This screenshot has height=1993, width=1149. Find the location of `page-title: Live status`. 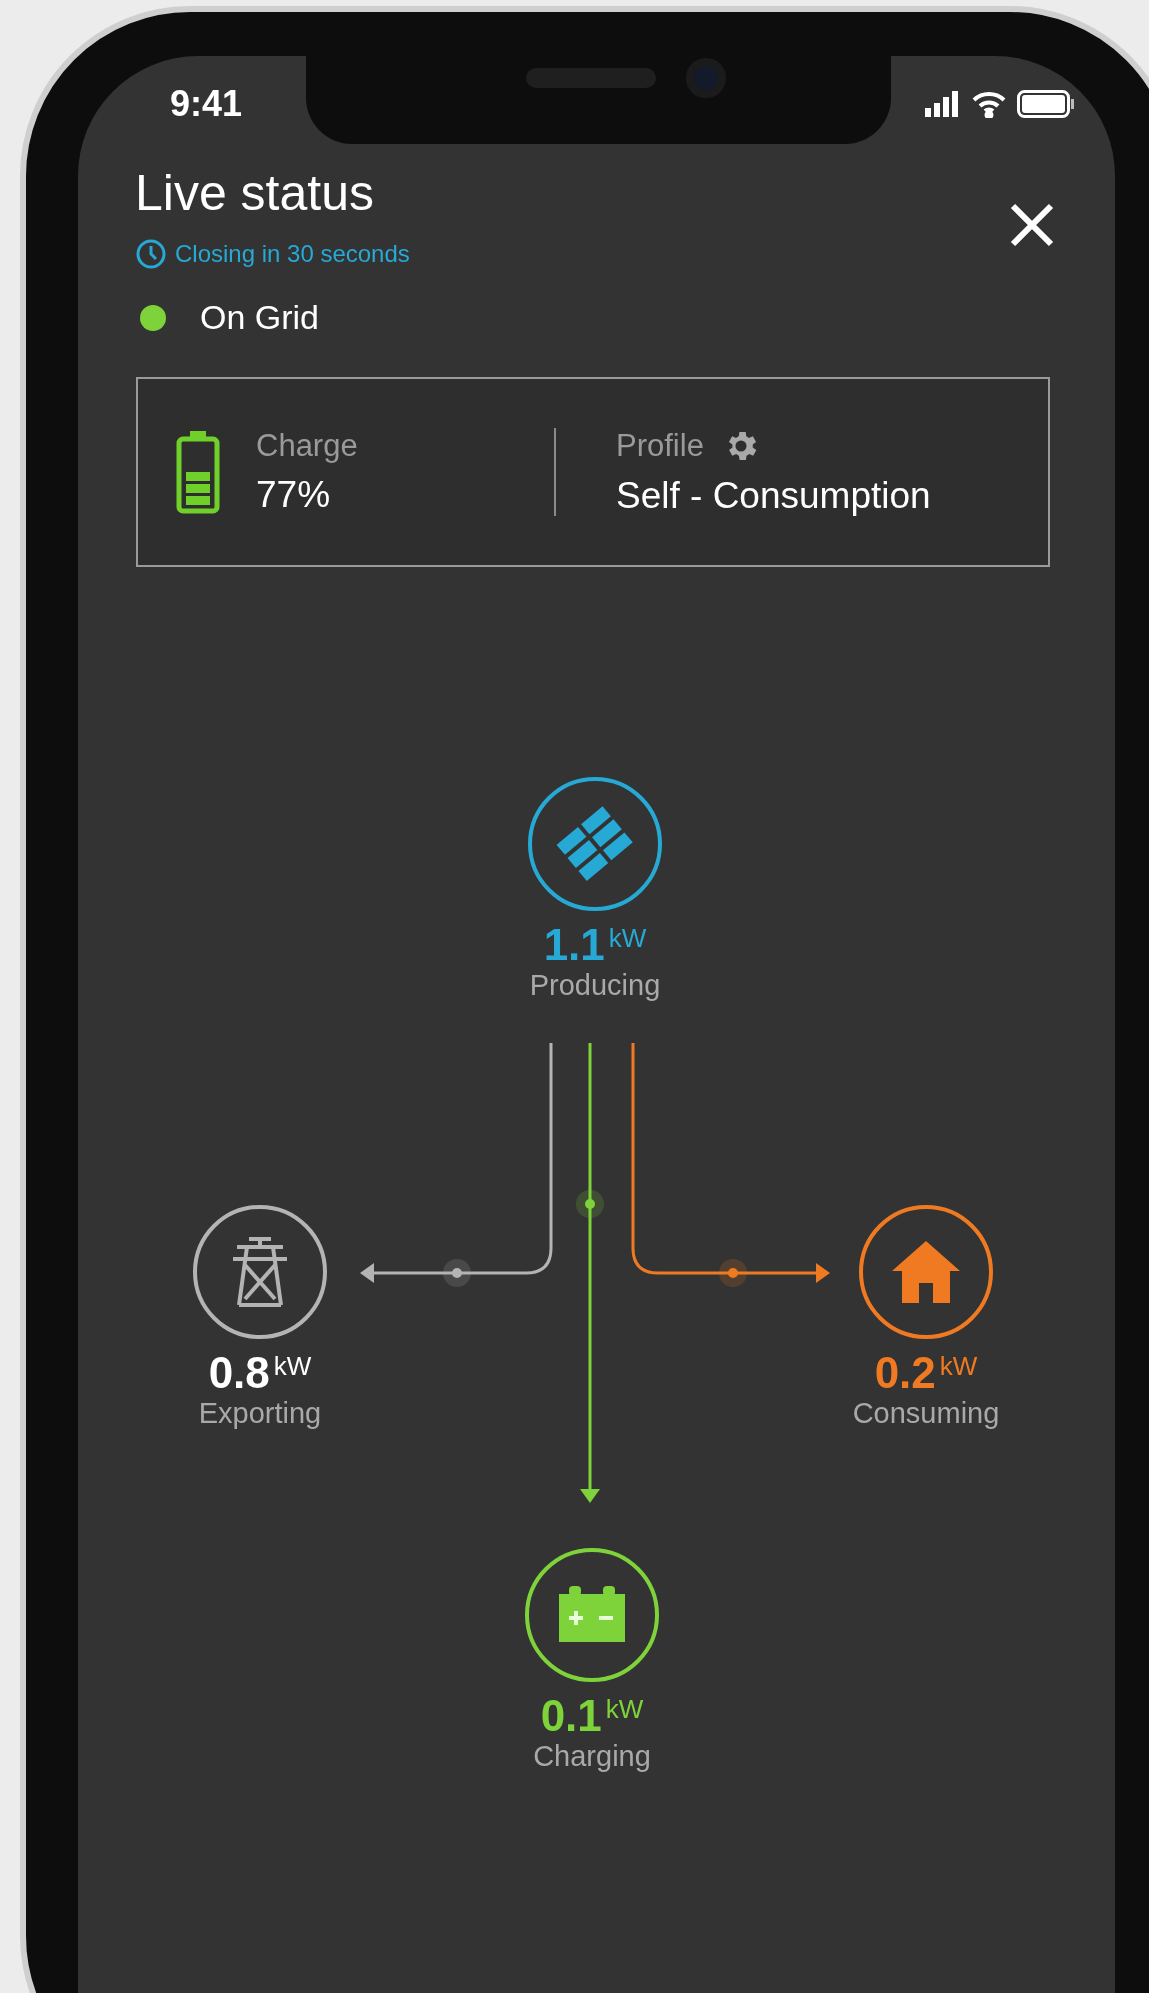

page-title: Live status is located at coordinates (255, 193).